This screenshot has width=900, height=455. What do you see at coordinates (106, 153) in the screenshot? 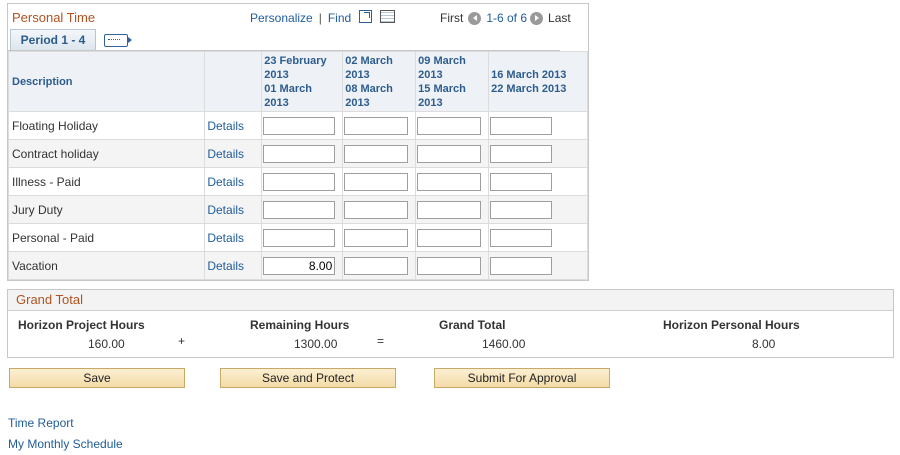
I see `row-description: Contract holiday` at bounding box center [106, 153].